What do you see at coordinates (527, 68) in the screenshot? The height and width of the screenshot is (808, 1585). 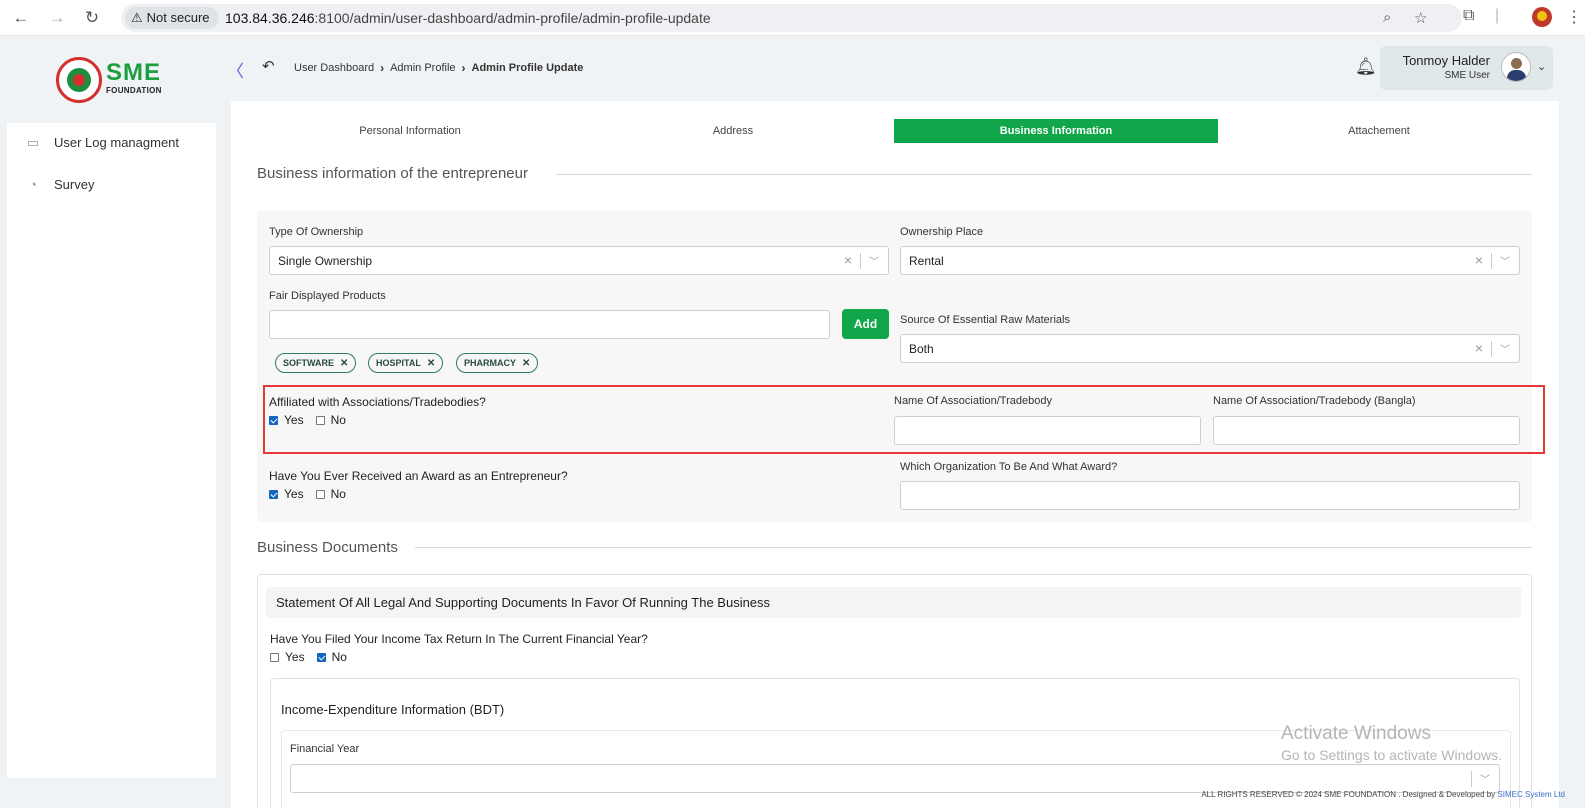 I see `breadcrumb-current: Admin Profile Update` at bounding box center [527, 68].